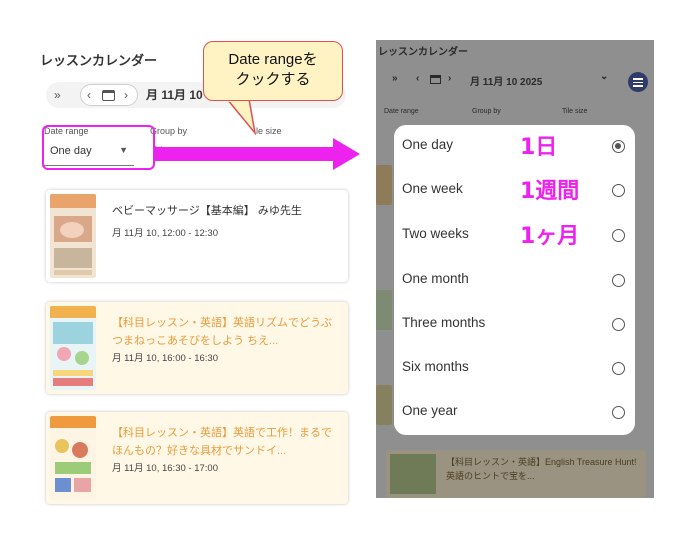 The width and height of the screenshot is (699, 540). Describe the element at coordinates (514, 191) in the screenshot. I see `option-one-week: One week 1週間` at that location.